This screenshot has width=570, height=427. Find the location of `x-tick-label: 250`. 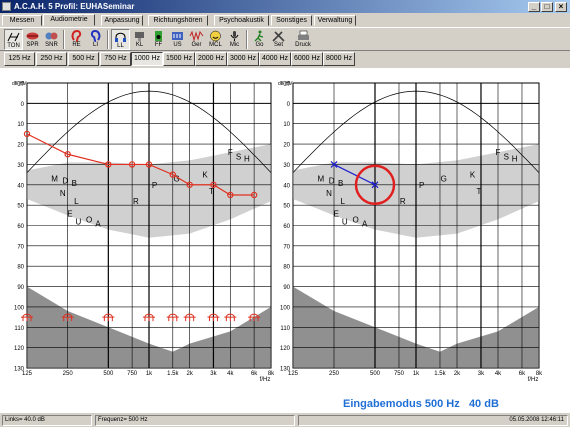

x-tick-label: 250 is located at coordinates (68, 374).